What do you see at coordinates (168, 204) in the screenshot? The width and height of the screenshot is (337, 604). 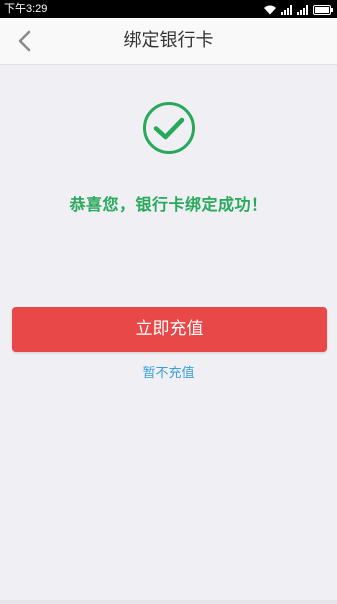 I see `success-message: 恭喜您，银行卡绑定成功！` at bounding box center [168, 204].